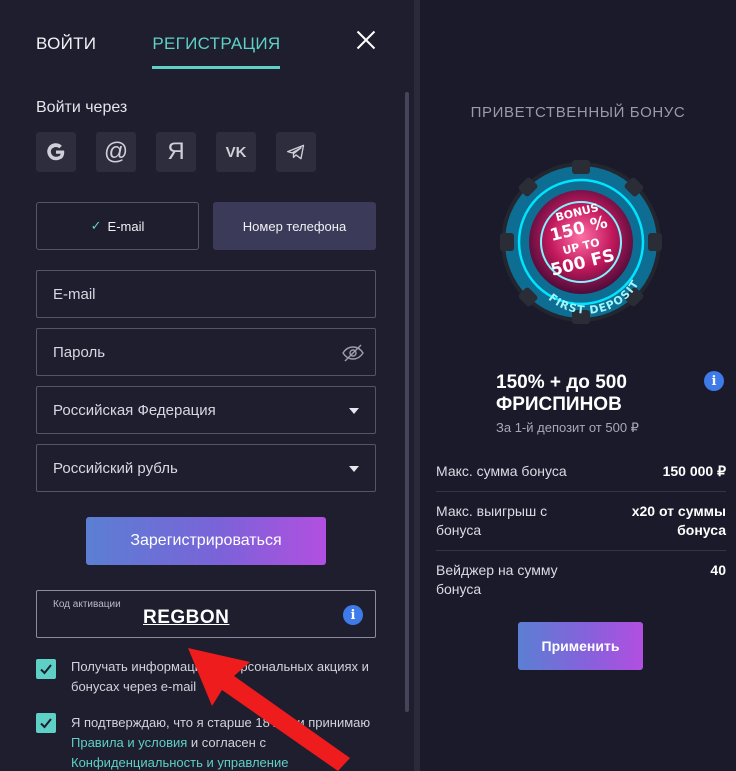 Image resolution: width=736 pixels, height=771 pixels. What do you see at coordinates (134, 410) in the screenshot?
I see `country-value: Российская Федерация` at bounding box center [134, 410].